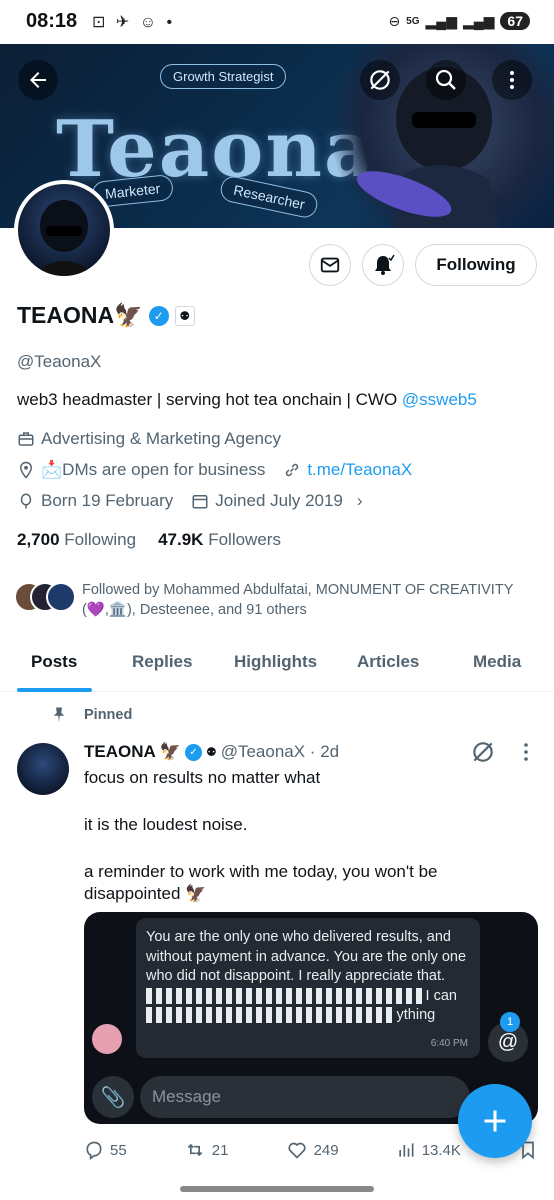  I want to click on bell-icon, so click(385, 264).